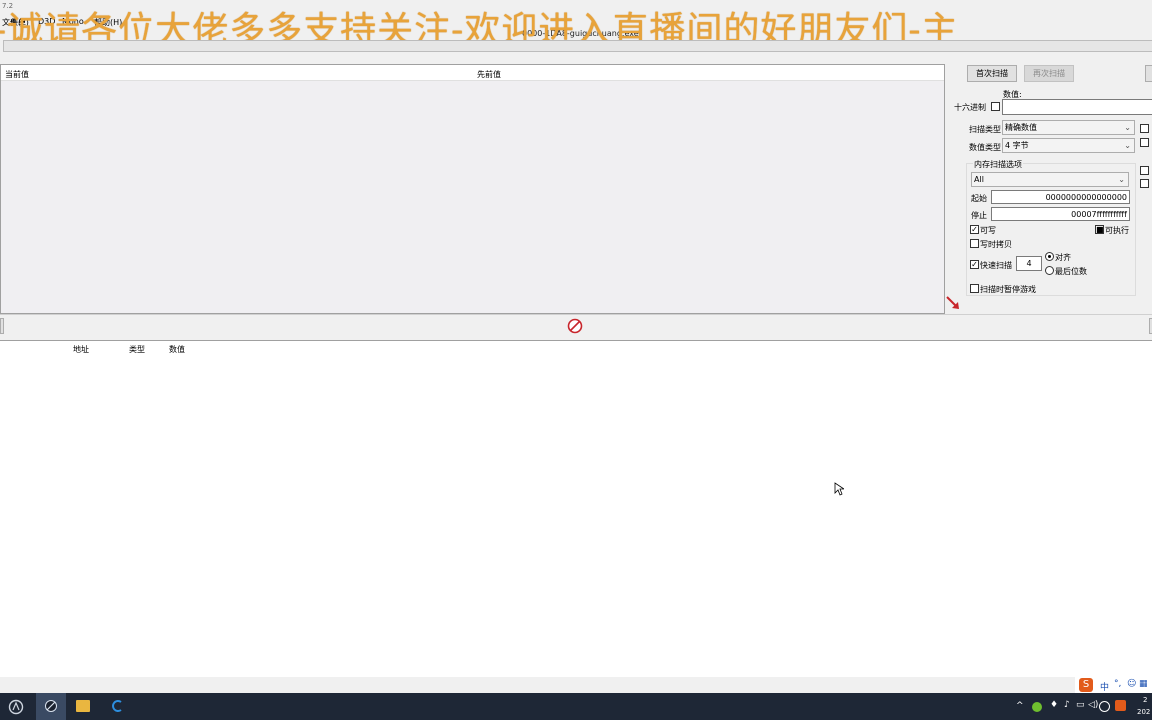 This screenshot has height=720, width=1152. I want to click on first-scan-button: 首次扫描, so click(992, 73).